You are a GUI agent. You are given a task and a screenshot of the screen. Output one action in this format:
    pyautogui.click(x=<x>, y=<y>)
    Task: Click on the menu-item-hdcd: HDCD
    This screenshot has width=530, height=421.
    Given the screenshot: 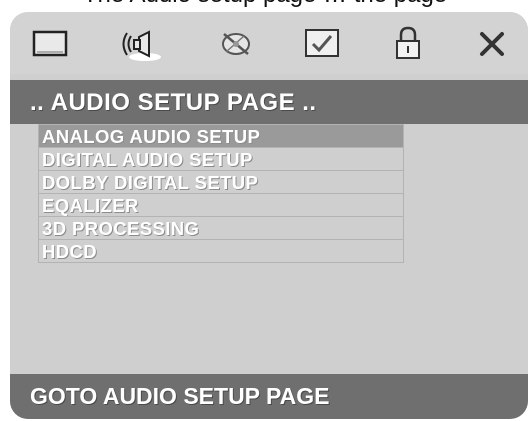 What is the action you would take?
    pyautogui.click(x=221, y=251)
    